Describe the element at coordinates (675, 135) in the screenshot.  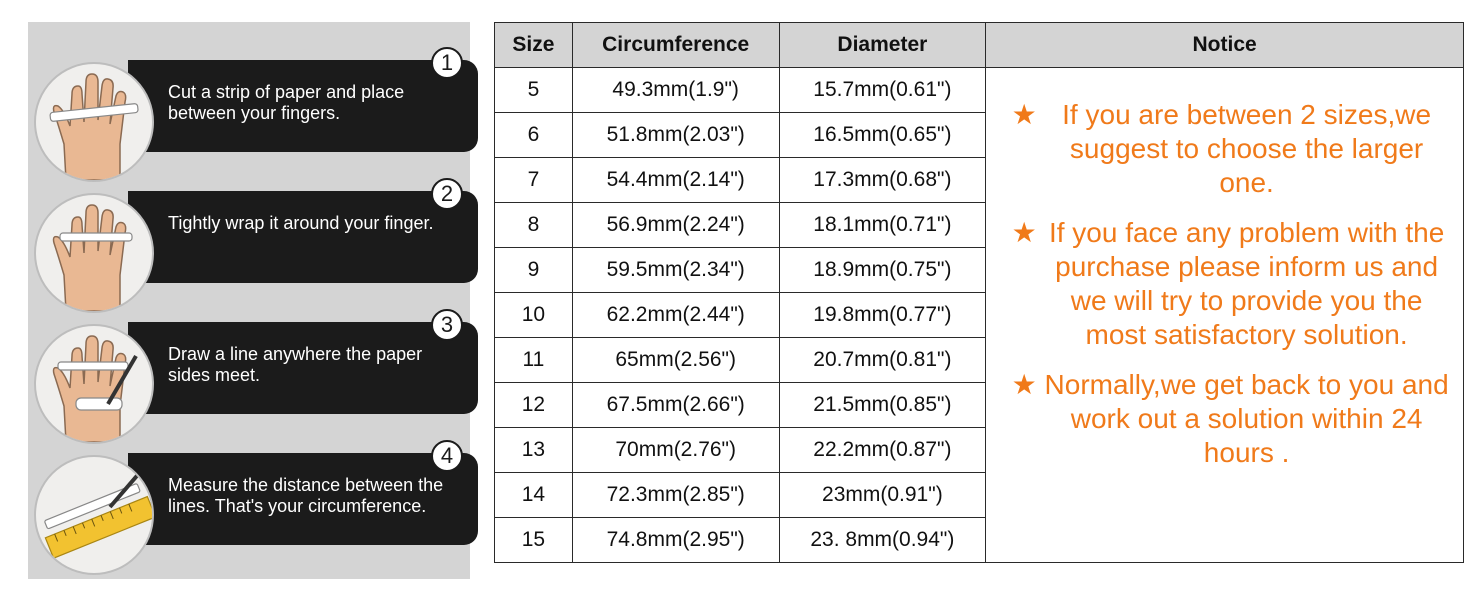
I see `circumference-cell: 51.8mm(2.03")` at that location.